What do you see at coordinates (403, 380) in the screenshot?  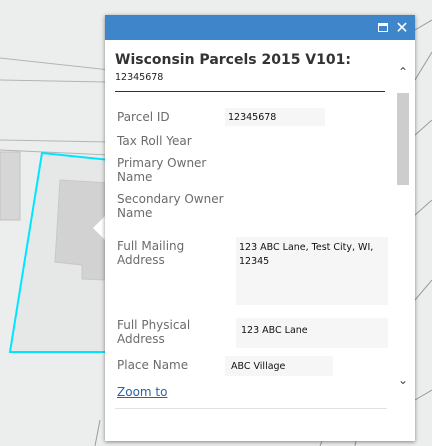 I see `scroll-down-icon: ⌄` at bounding box center [403, 380].